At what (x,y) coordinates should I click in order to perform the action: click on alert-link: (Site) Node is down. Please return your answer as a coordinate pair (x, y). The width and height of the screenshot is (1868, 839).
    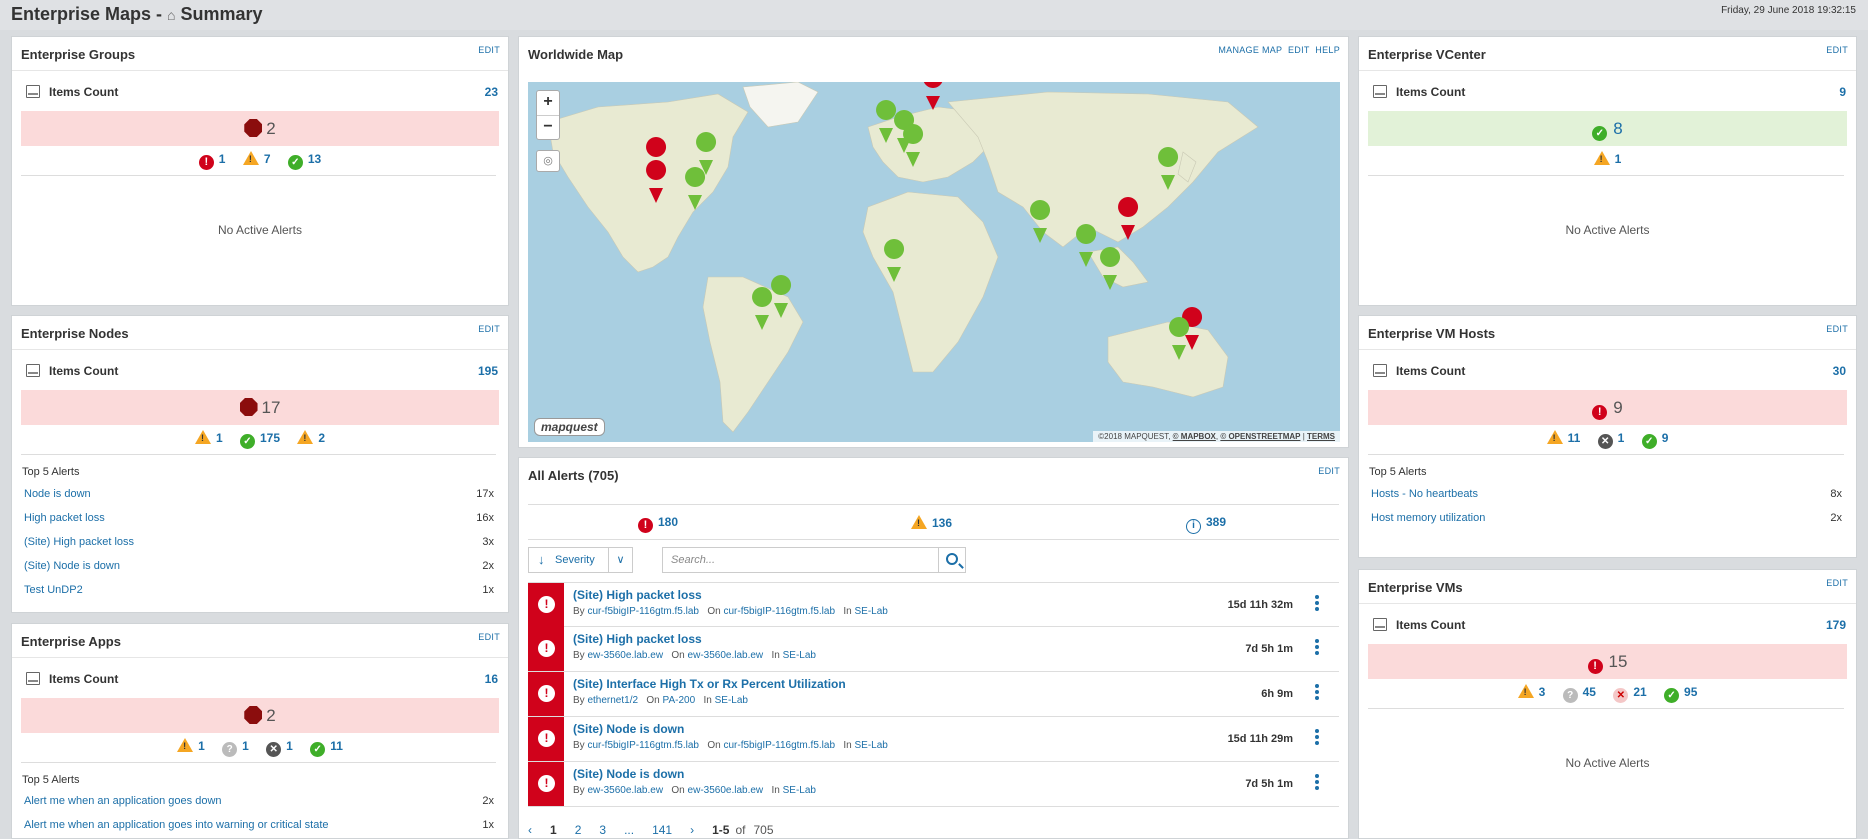
    Looking at the image, I should click on (72, 566).